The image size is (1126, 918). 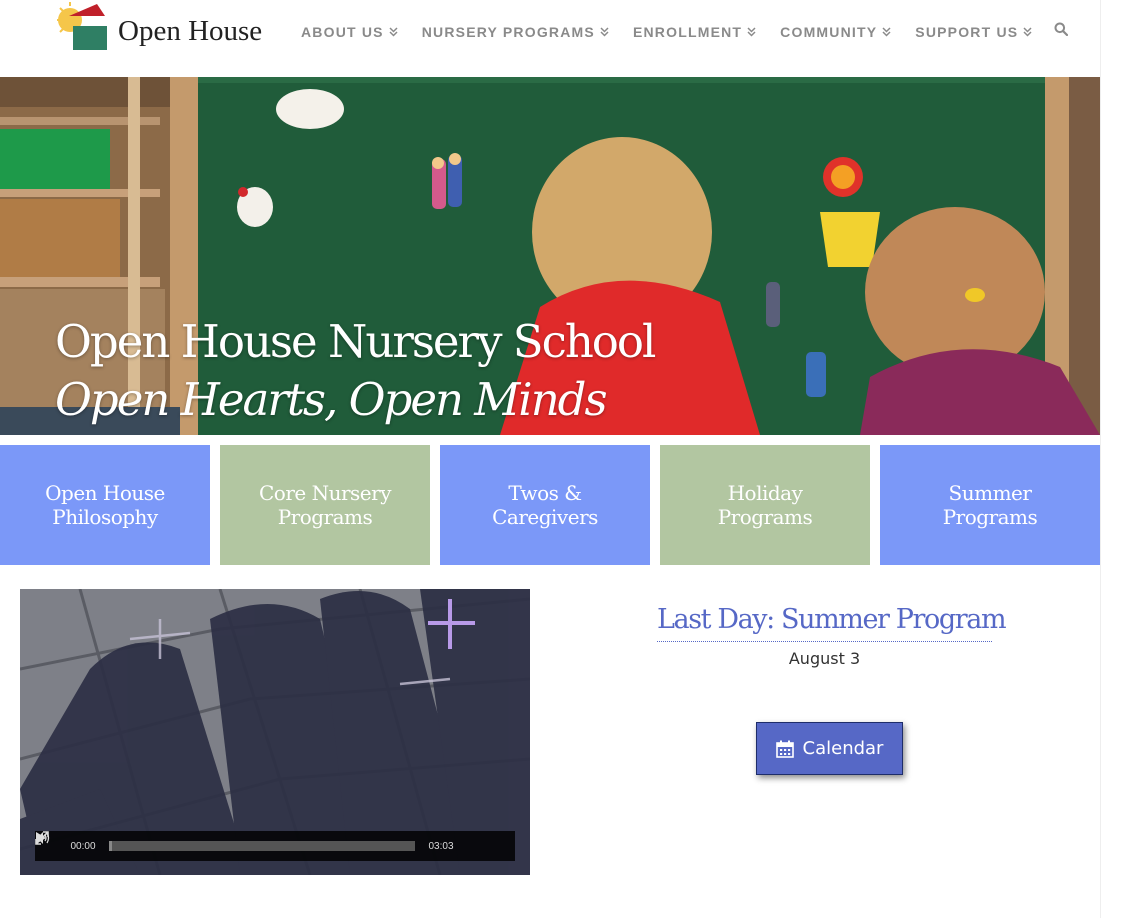 I want to click on nav-item-about-us: ABOUT US, so click(x=349, y=32).